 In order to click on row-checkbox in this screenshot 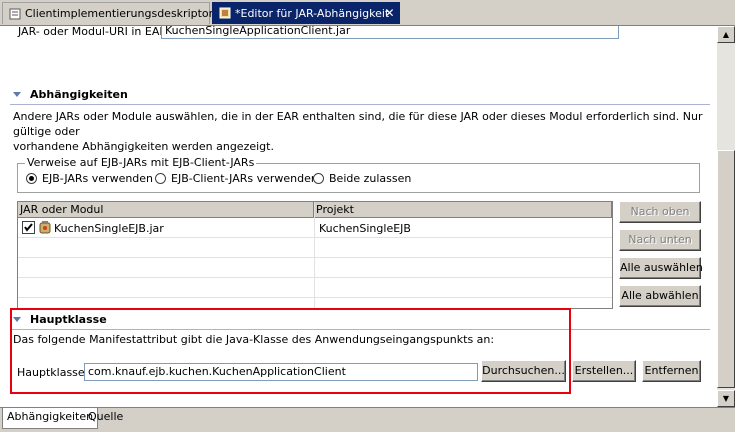, I will do `click(28, 227)`.